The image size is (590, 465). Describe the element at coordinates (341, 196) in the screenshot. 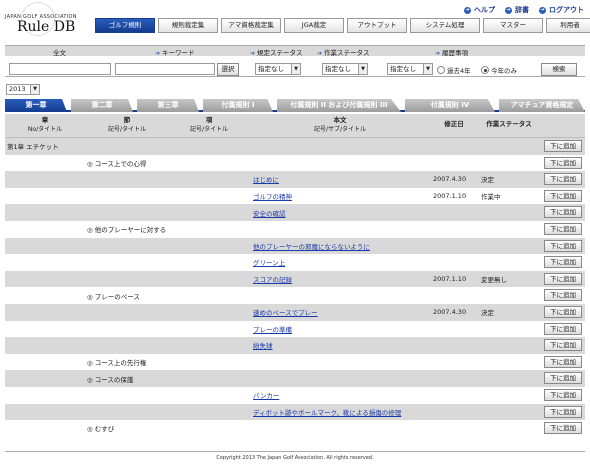

I see `body-link: ゴルフの精神` at that location.